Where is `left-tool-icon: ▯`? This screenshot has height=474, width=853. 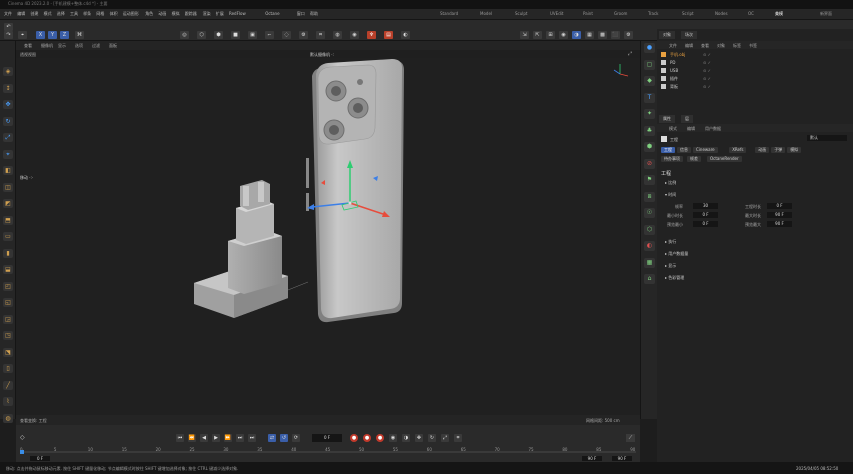
left-tool-icon: ▯ is located at coordinates (8, 368).